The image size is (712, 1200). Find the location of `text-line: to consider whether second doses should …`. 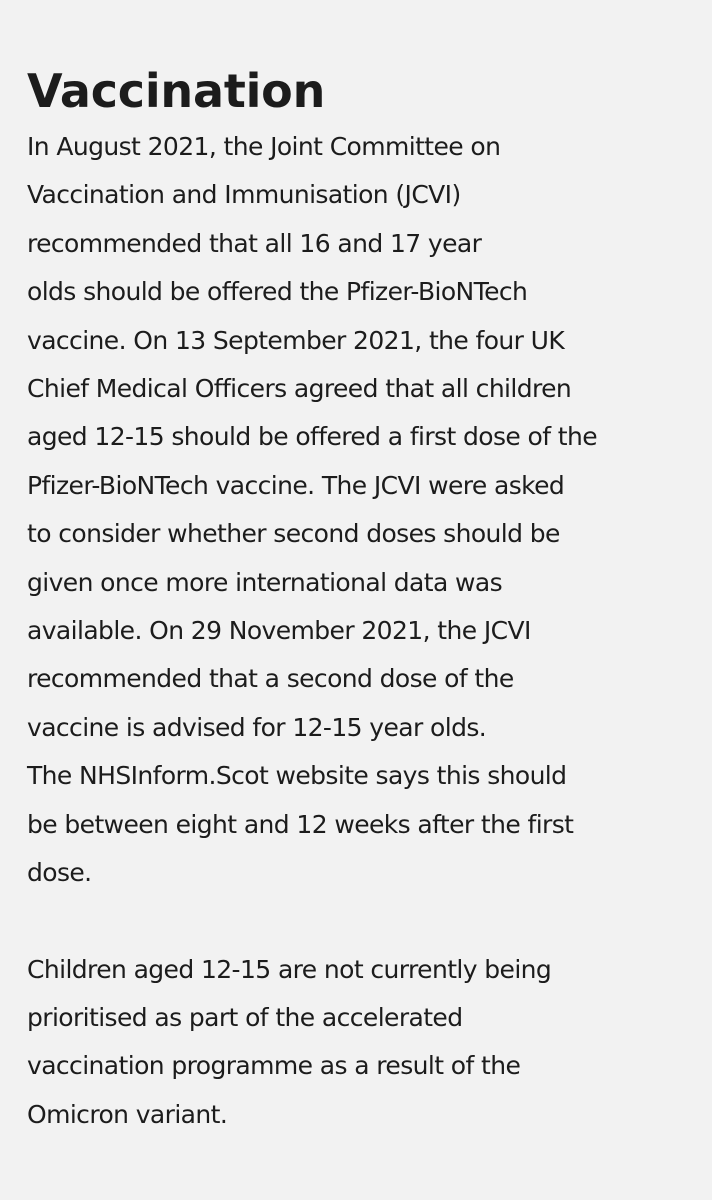

text-line: to consider whether second doses should … is located at coordinates (293, 534).